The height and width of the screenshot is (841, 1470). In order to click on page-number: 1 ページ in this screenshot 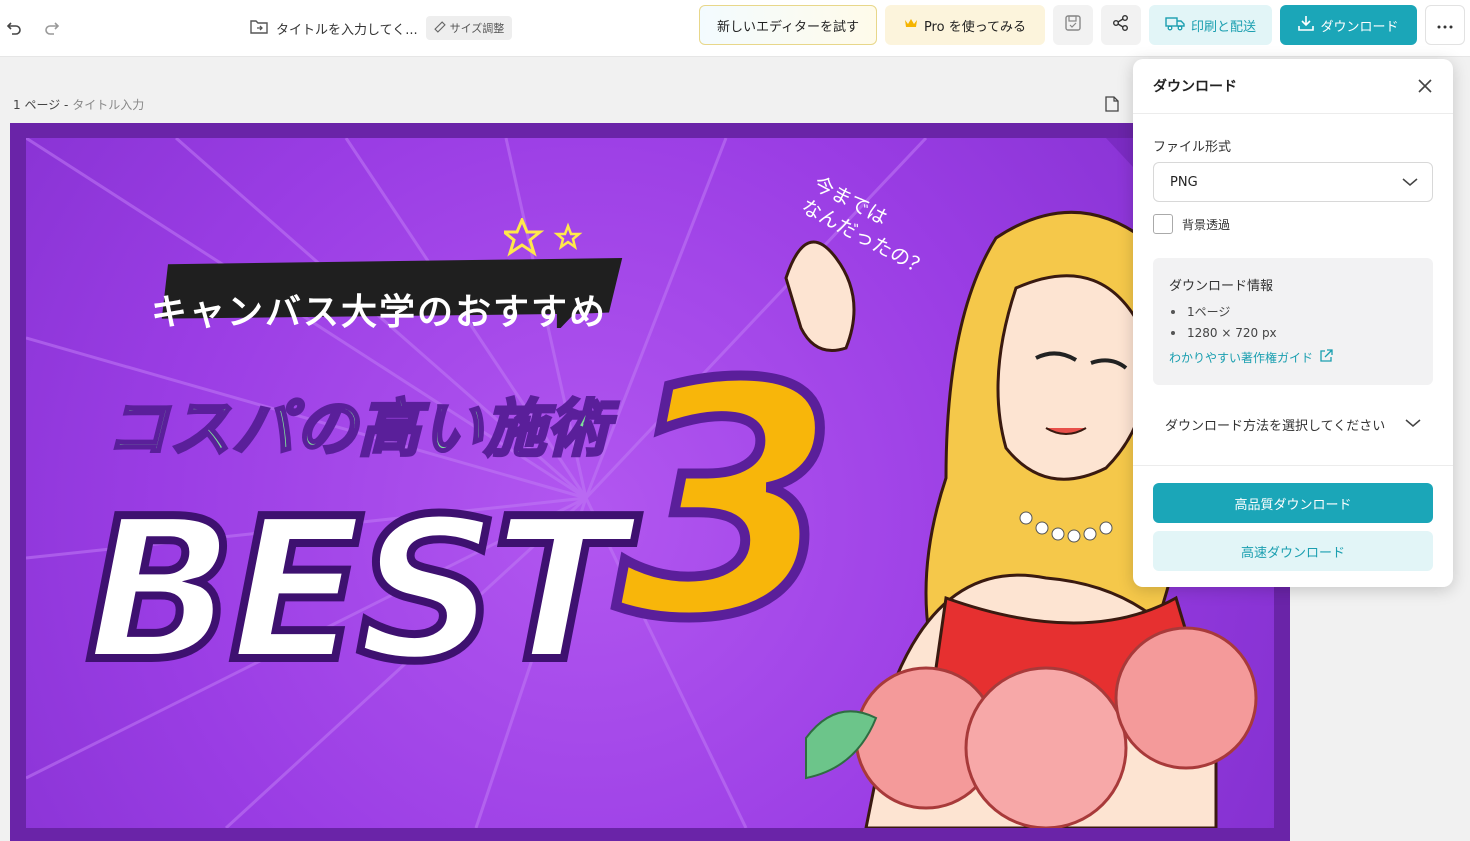, I will do `click(37, 105)`.